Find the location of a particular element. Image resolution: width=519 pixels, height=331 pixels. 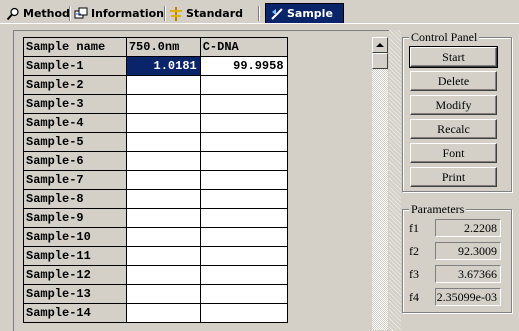

arrow-up-icon is located at coordinates (380, 45).